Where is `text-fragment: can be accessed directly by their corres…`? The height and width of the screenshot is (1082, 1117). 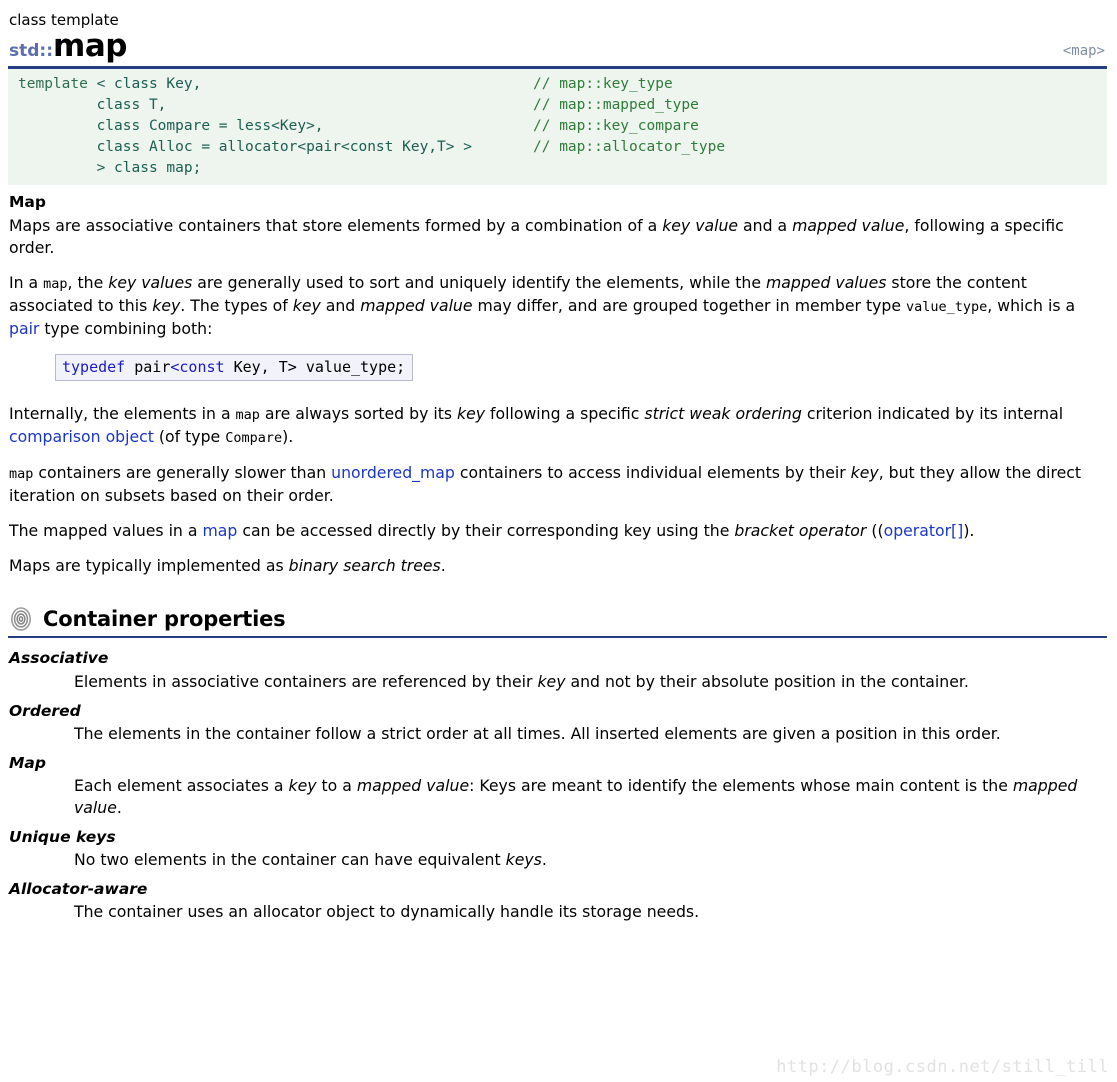
text-fragment: can be accessed directly by their corres… is located at coordinates (486, 531).